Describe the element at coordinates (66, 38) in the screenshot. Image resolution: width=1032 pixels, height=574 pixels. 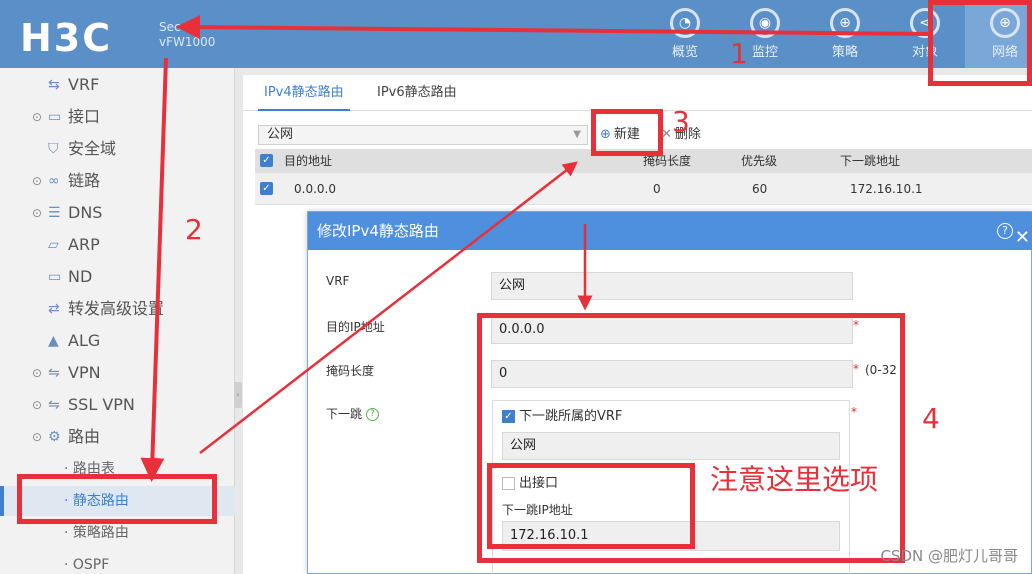
I see `h3c-logo: H3C` at that location.